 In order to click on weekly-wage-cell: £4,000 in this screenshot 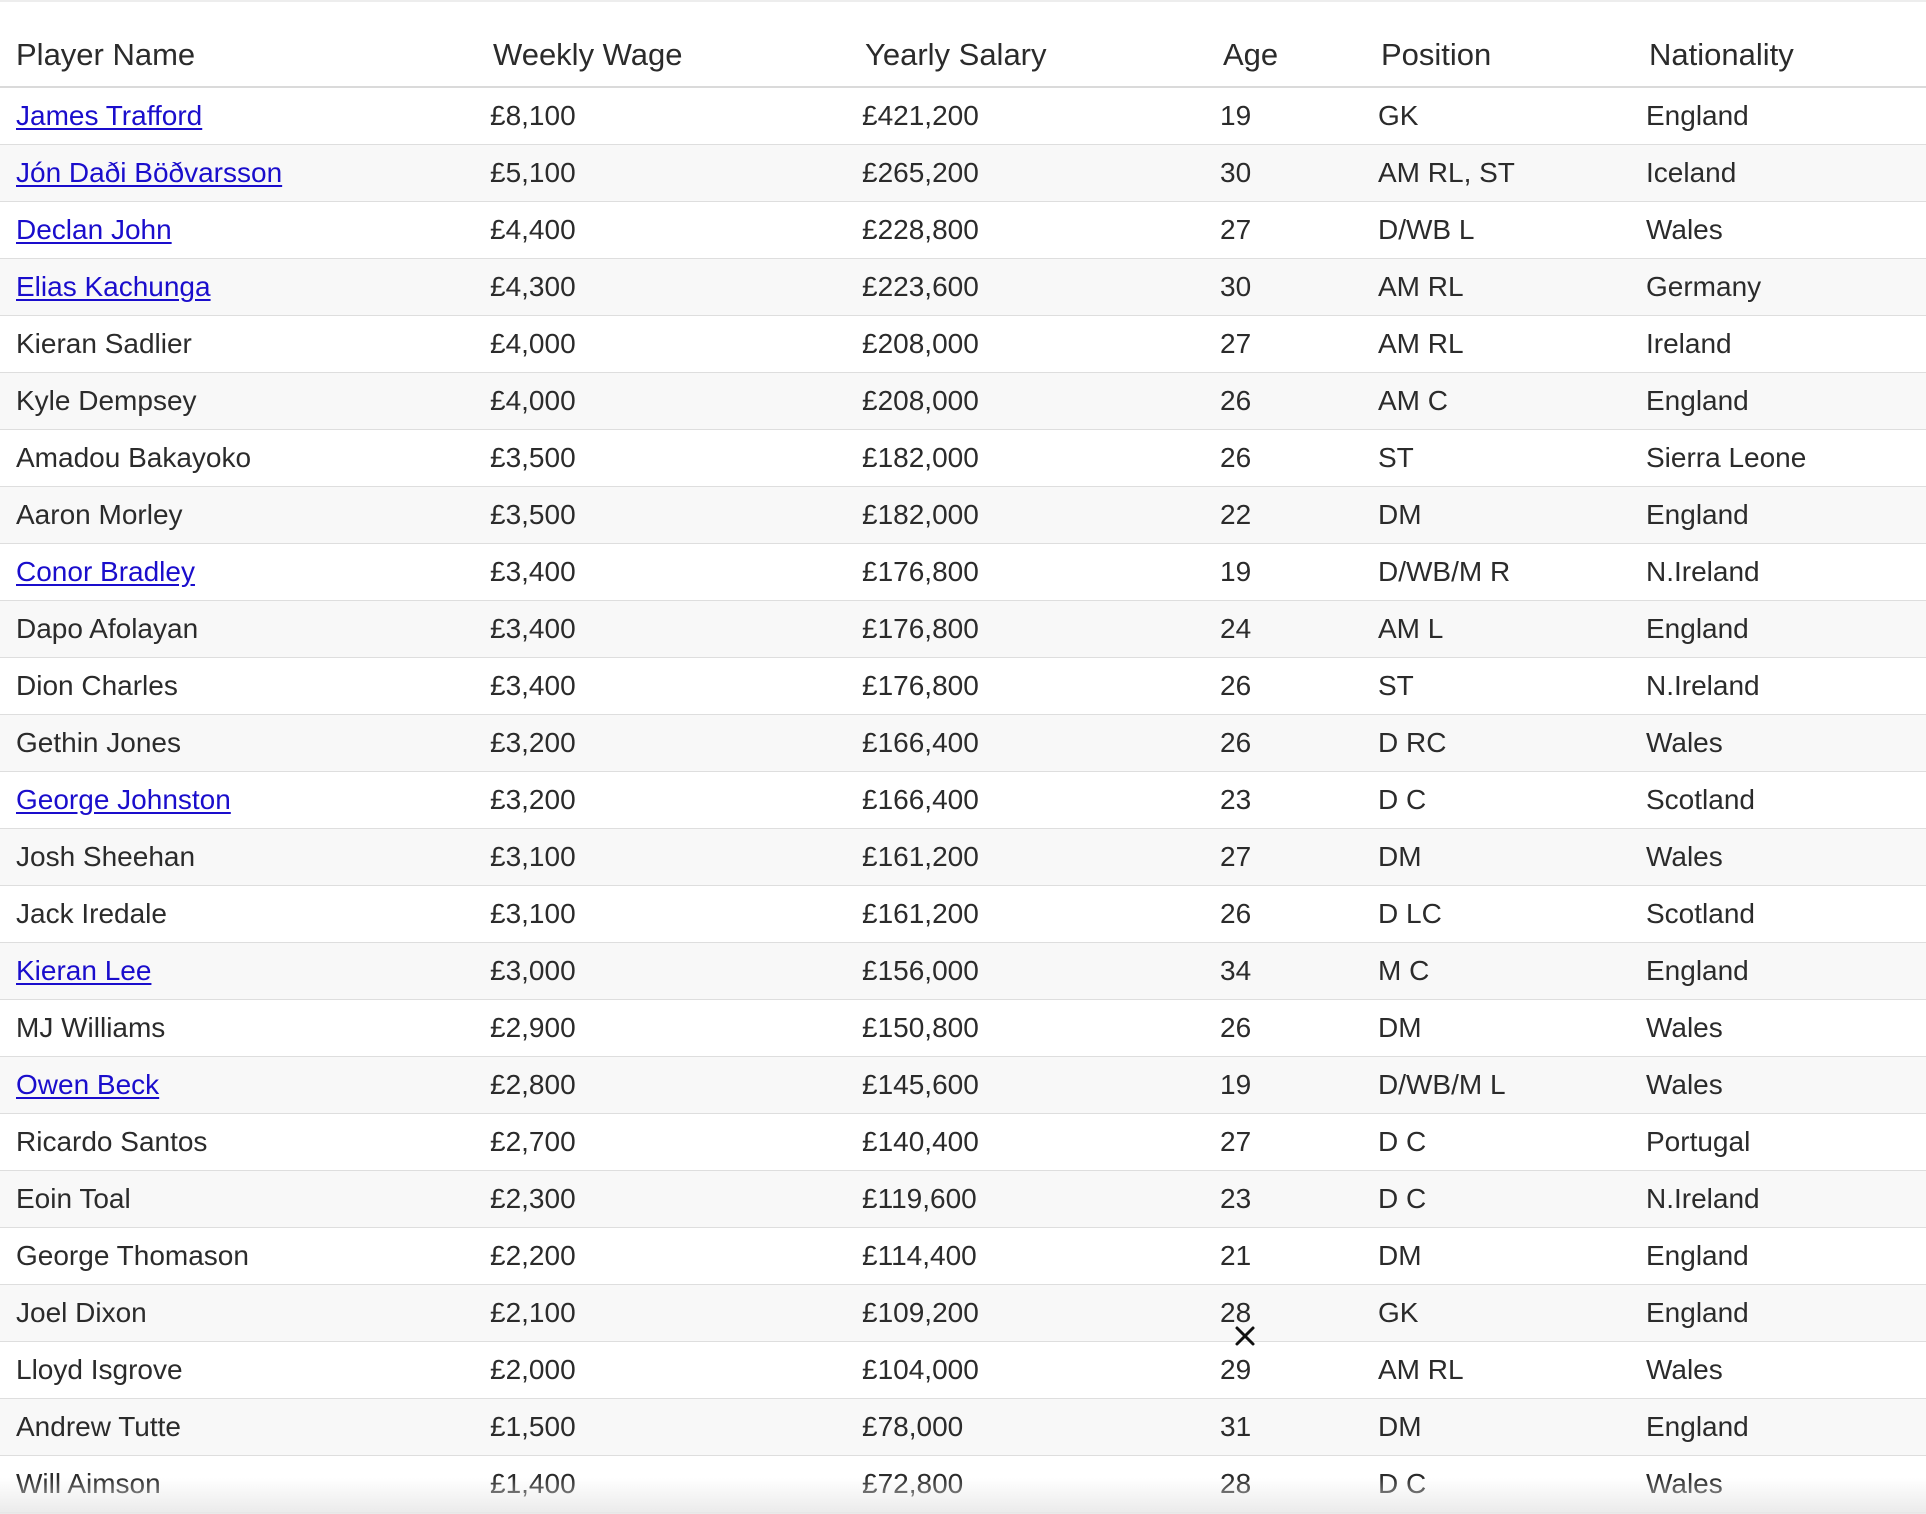, I will do `click(674, 401)`.